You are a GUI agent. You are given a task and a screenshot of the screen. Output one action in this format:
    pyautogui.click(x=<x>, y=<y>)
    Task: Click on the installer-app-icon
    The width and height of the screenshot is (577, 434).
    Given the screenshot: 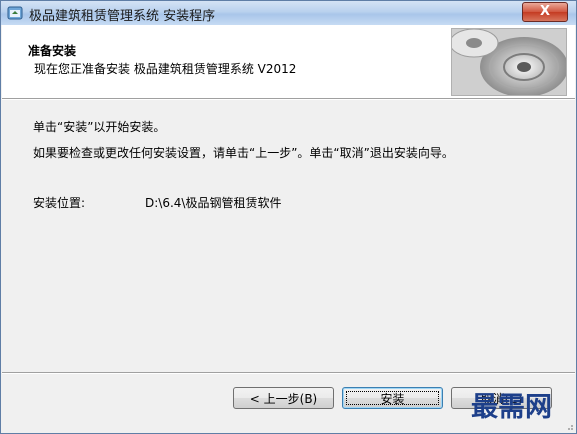 What is the action you would take?
    pyautogui.click(x=15, y=13)
    